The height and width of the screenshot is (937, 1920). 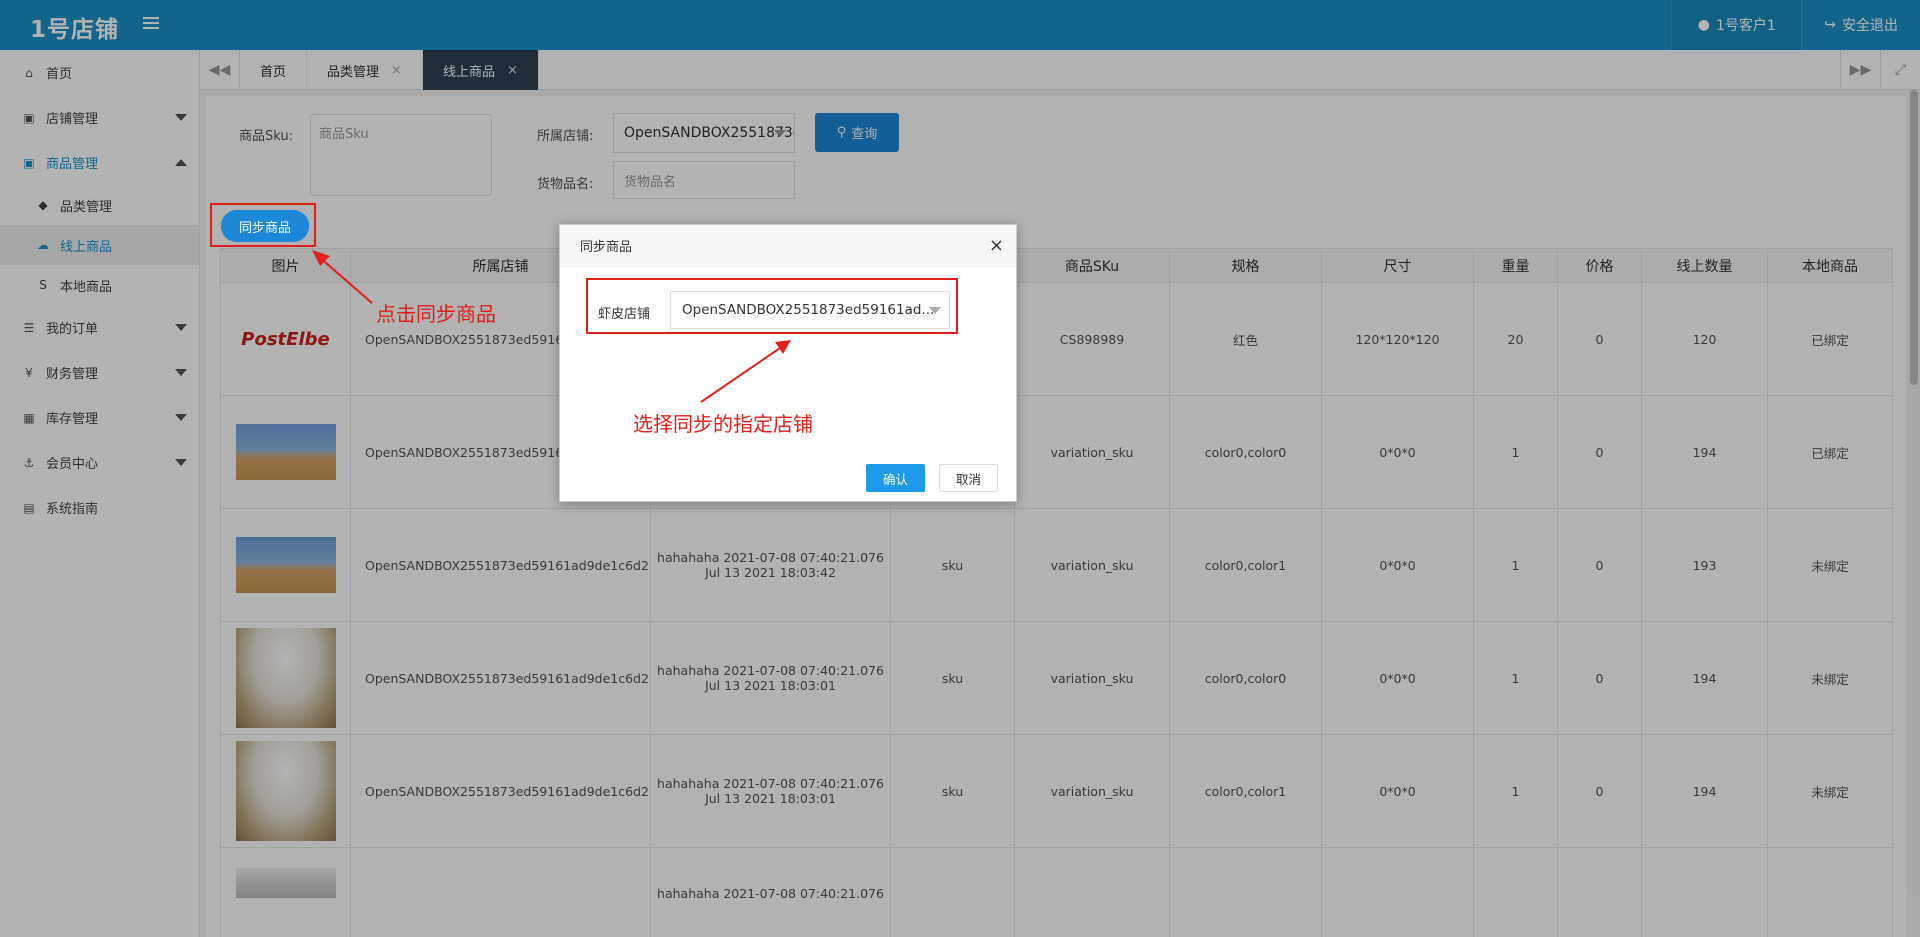 What do you see at coordinates (723, 424) in the screenshot?
I see `annotation-select-store: 选择同步的指定店铺` at bounding box center [723, 424].